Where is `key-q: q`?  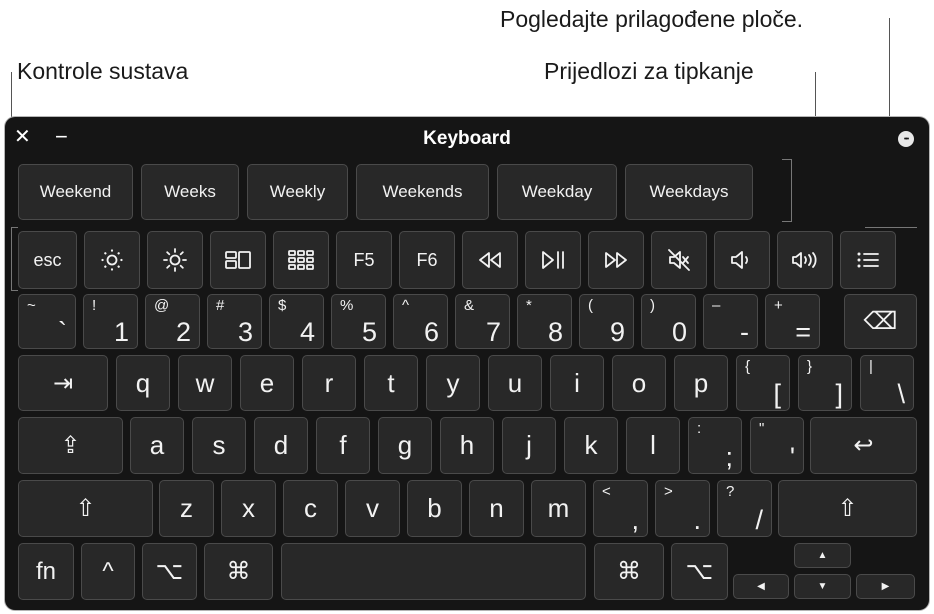
key-q: q is located at coordinates (143, 383).